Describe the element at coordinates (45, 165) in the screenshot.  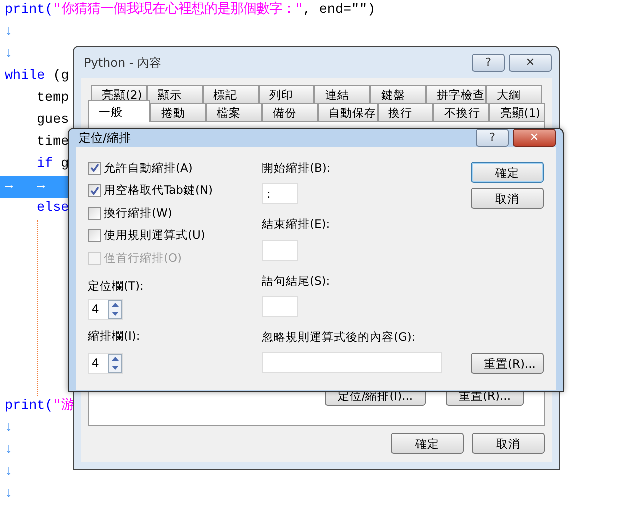
I see `code-keyword: if` at that location.